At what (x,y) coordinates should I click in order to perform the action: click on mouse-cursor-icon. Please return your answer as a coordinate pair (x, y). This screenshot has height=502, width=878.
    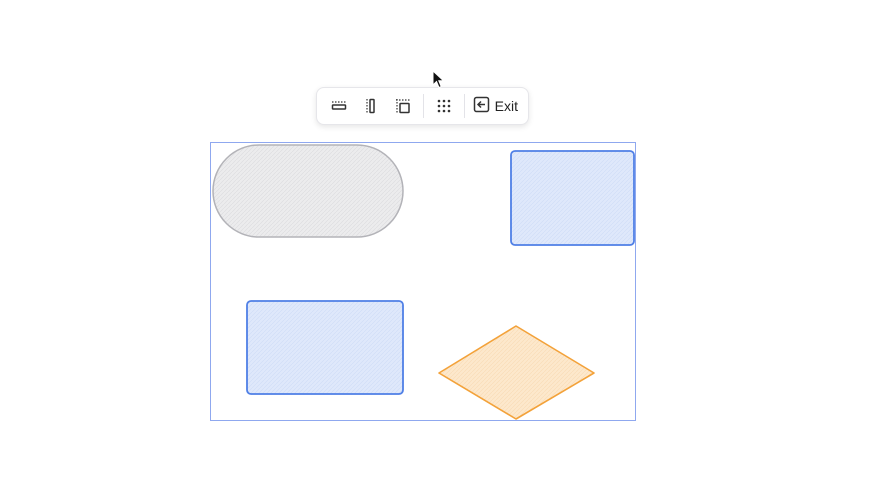
    Looking at the image, I should click on (439, 82).